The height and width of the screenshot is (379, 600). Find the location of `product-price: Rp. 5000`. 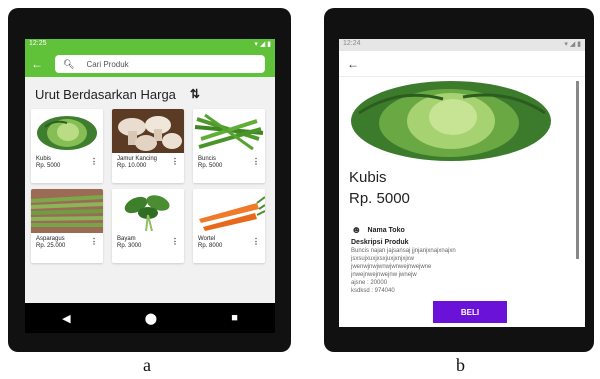

product-price: Rp. 5000 is located at coordinates (379, 198).